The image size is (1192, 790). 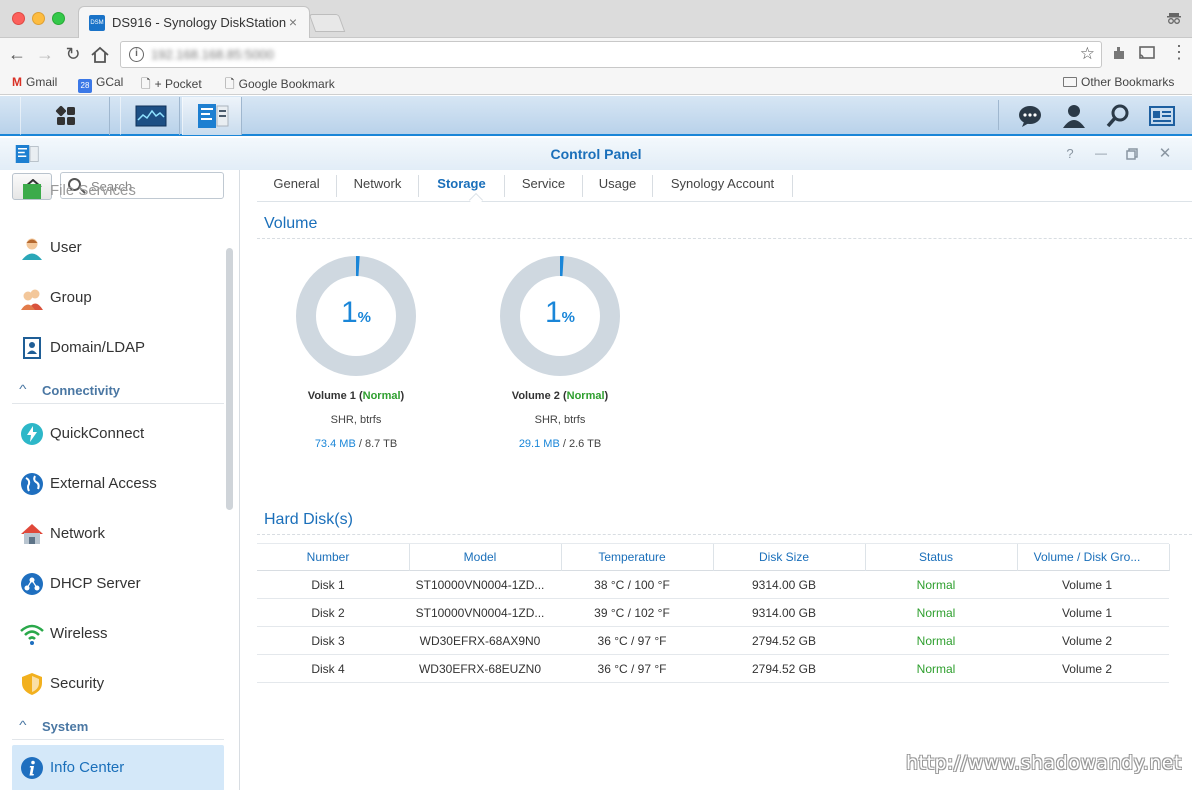 I want to click on incognito-icon, so click(x=1174, y=18).